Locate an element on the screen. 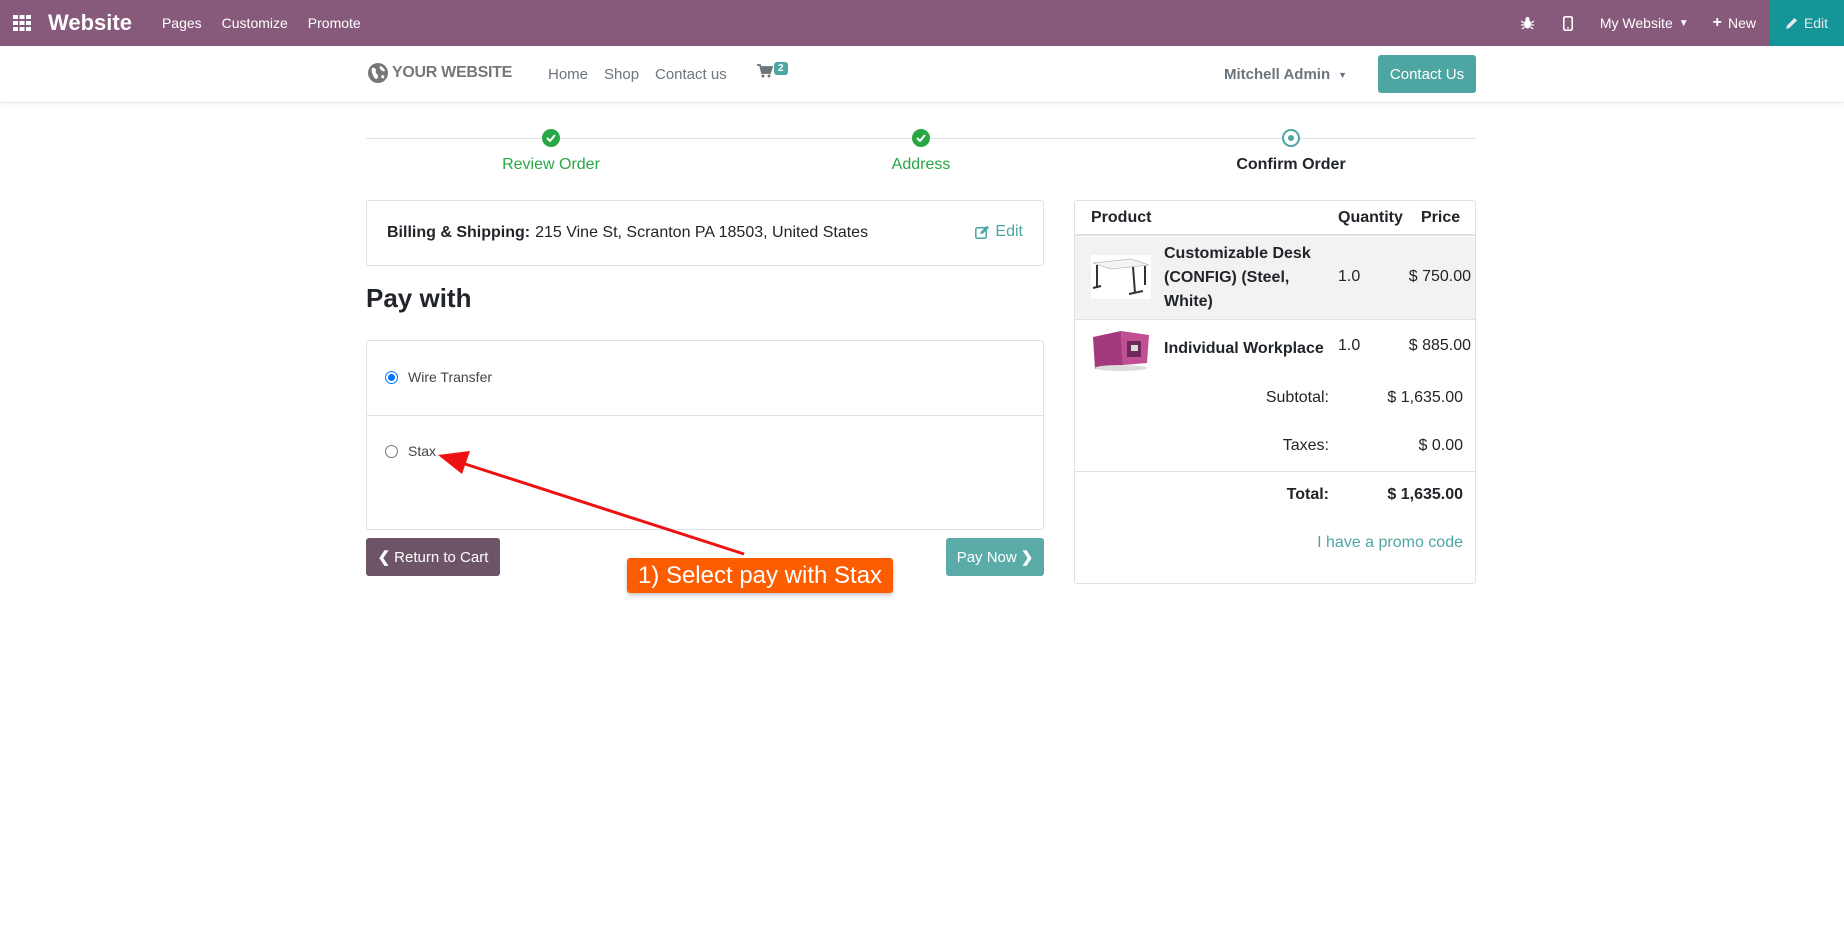  step-label: Confirm Order is located at coordinates (1291, 164).